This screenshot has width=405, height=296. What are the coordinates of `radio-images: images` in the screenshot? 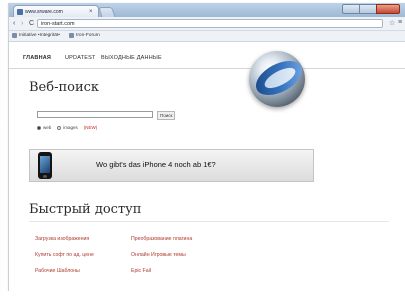 It's located at (67, 127).